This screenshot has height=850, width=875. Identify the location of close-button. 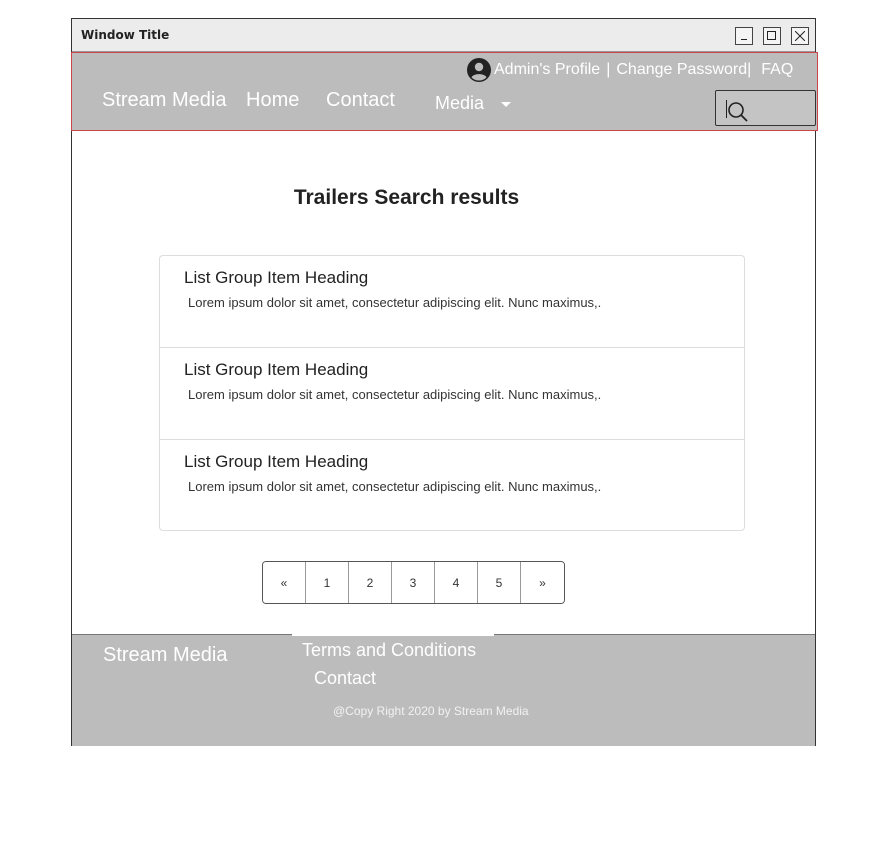
(800, 36).